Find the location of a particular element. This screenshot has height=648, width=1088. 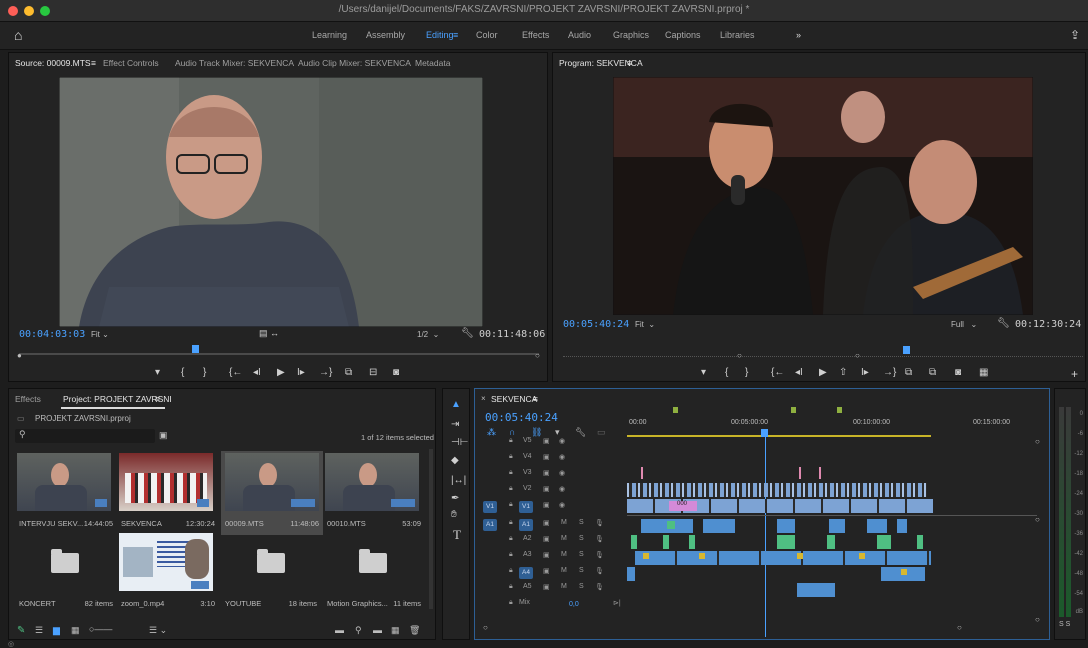

project-item-motion-graphics: Motion Graphics... 11 items is located at coordinates (375, 573).